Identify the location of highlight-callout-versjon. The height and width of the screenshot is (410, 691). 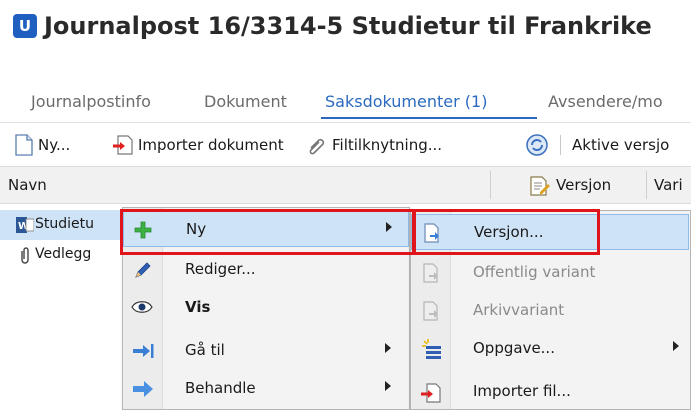
(506, 232).